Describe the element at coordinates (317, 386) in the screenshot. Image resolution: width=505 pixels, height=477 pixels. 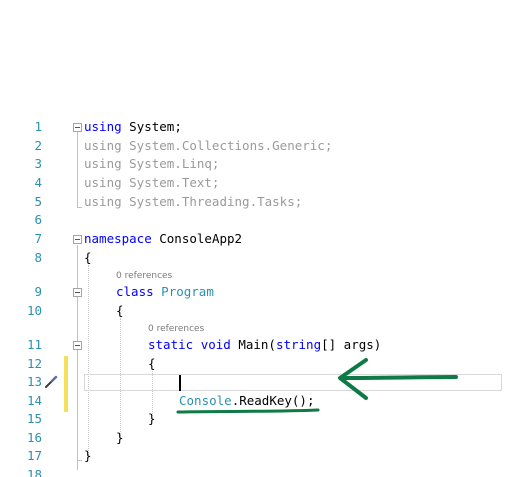
I see `arrow-annotation` at that location.